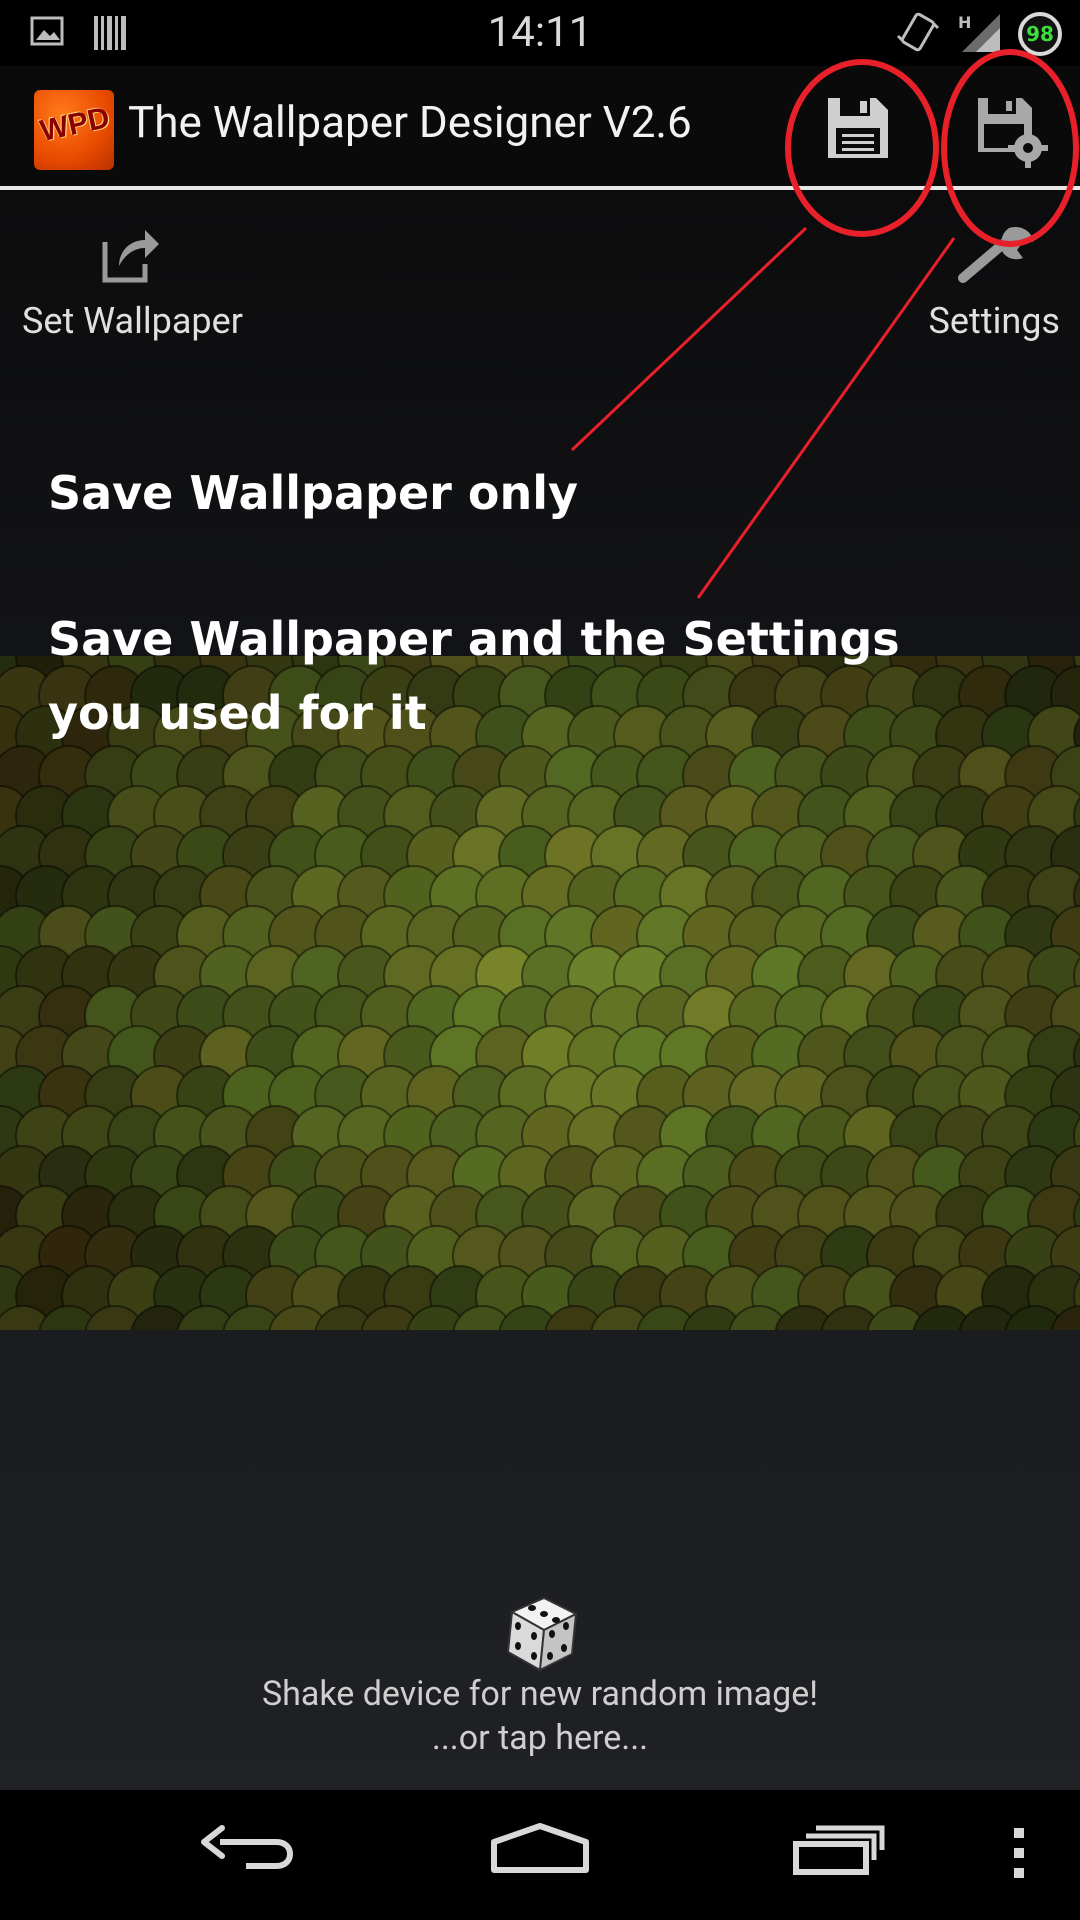 The width and height of the screenshot is (1080, 1920). I want to click on save-wallpaper-with-settings-button, so click(1010, 127).